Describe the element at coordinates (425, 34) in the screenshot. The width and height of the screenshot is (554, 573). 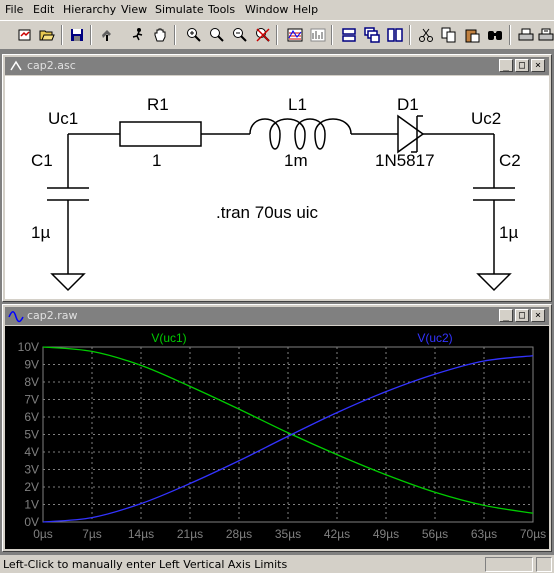
I see `cut-icon` at that location.